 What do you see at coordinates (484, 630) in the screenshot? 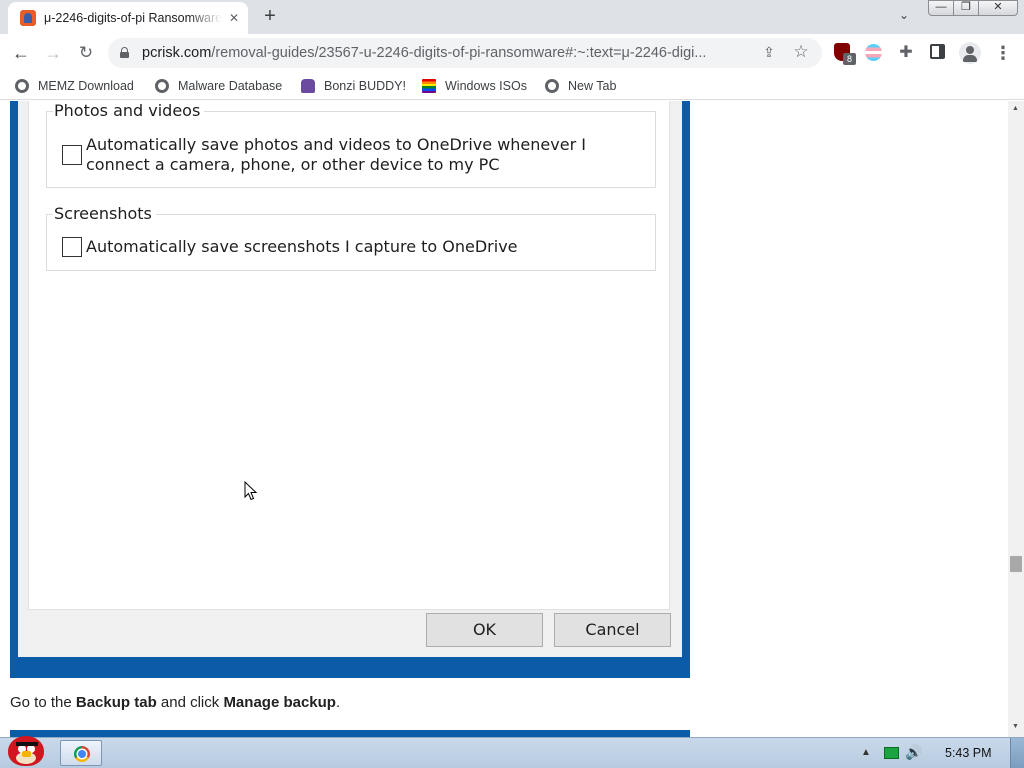
I see `ok-button: OK` at bounding box center [484, 630].